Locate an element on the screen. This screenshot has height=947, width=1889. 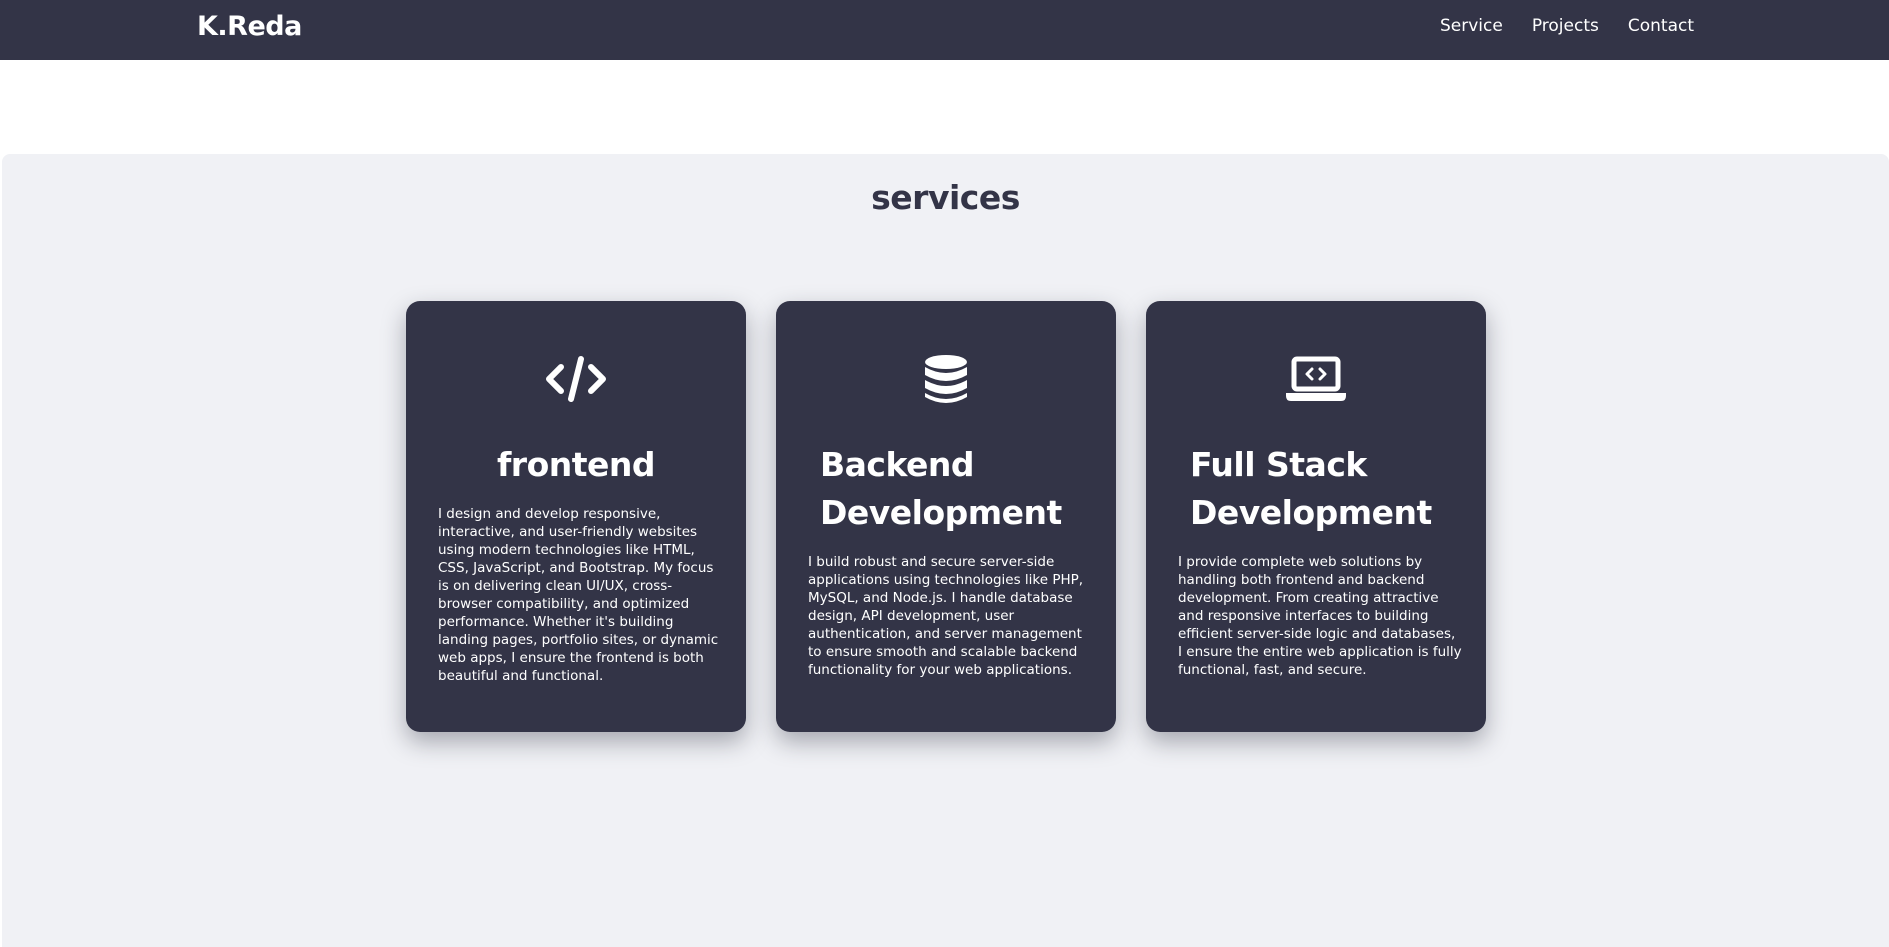
card-title: Backend Development is located at coordinates (941, 488).